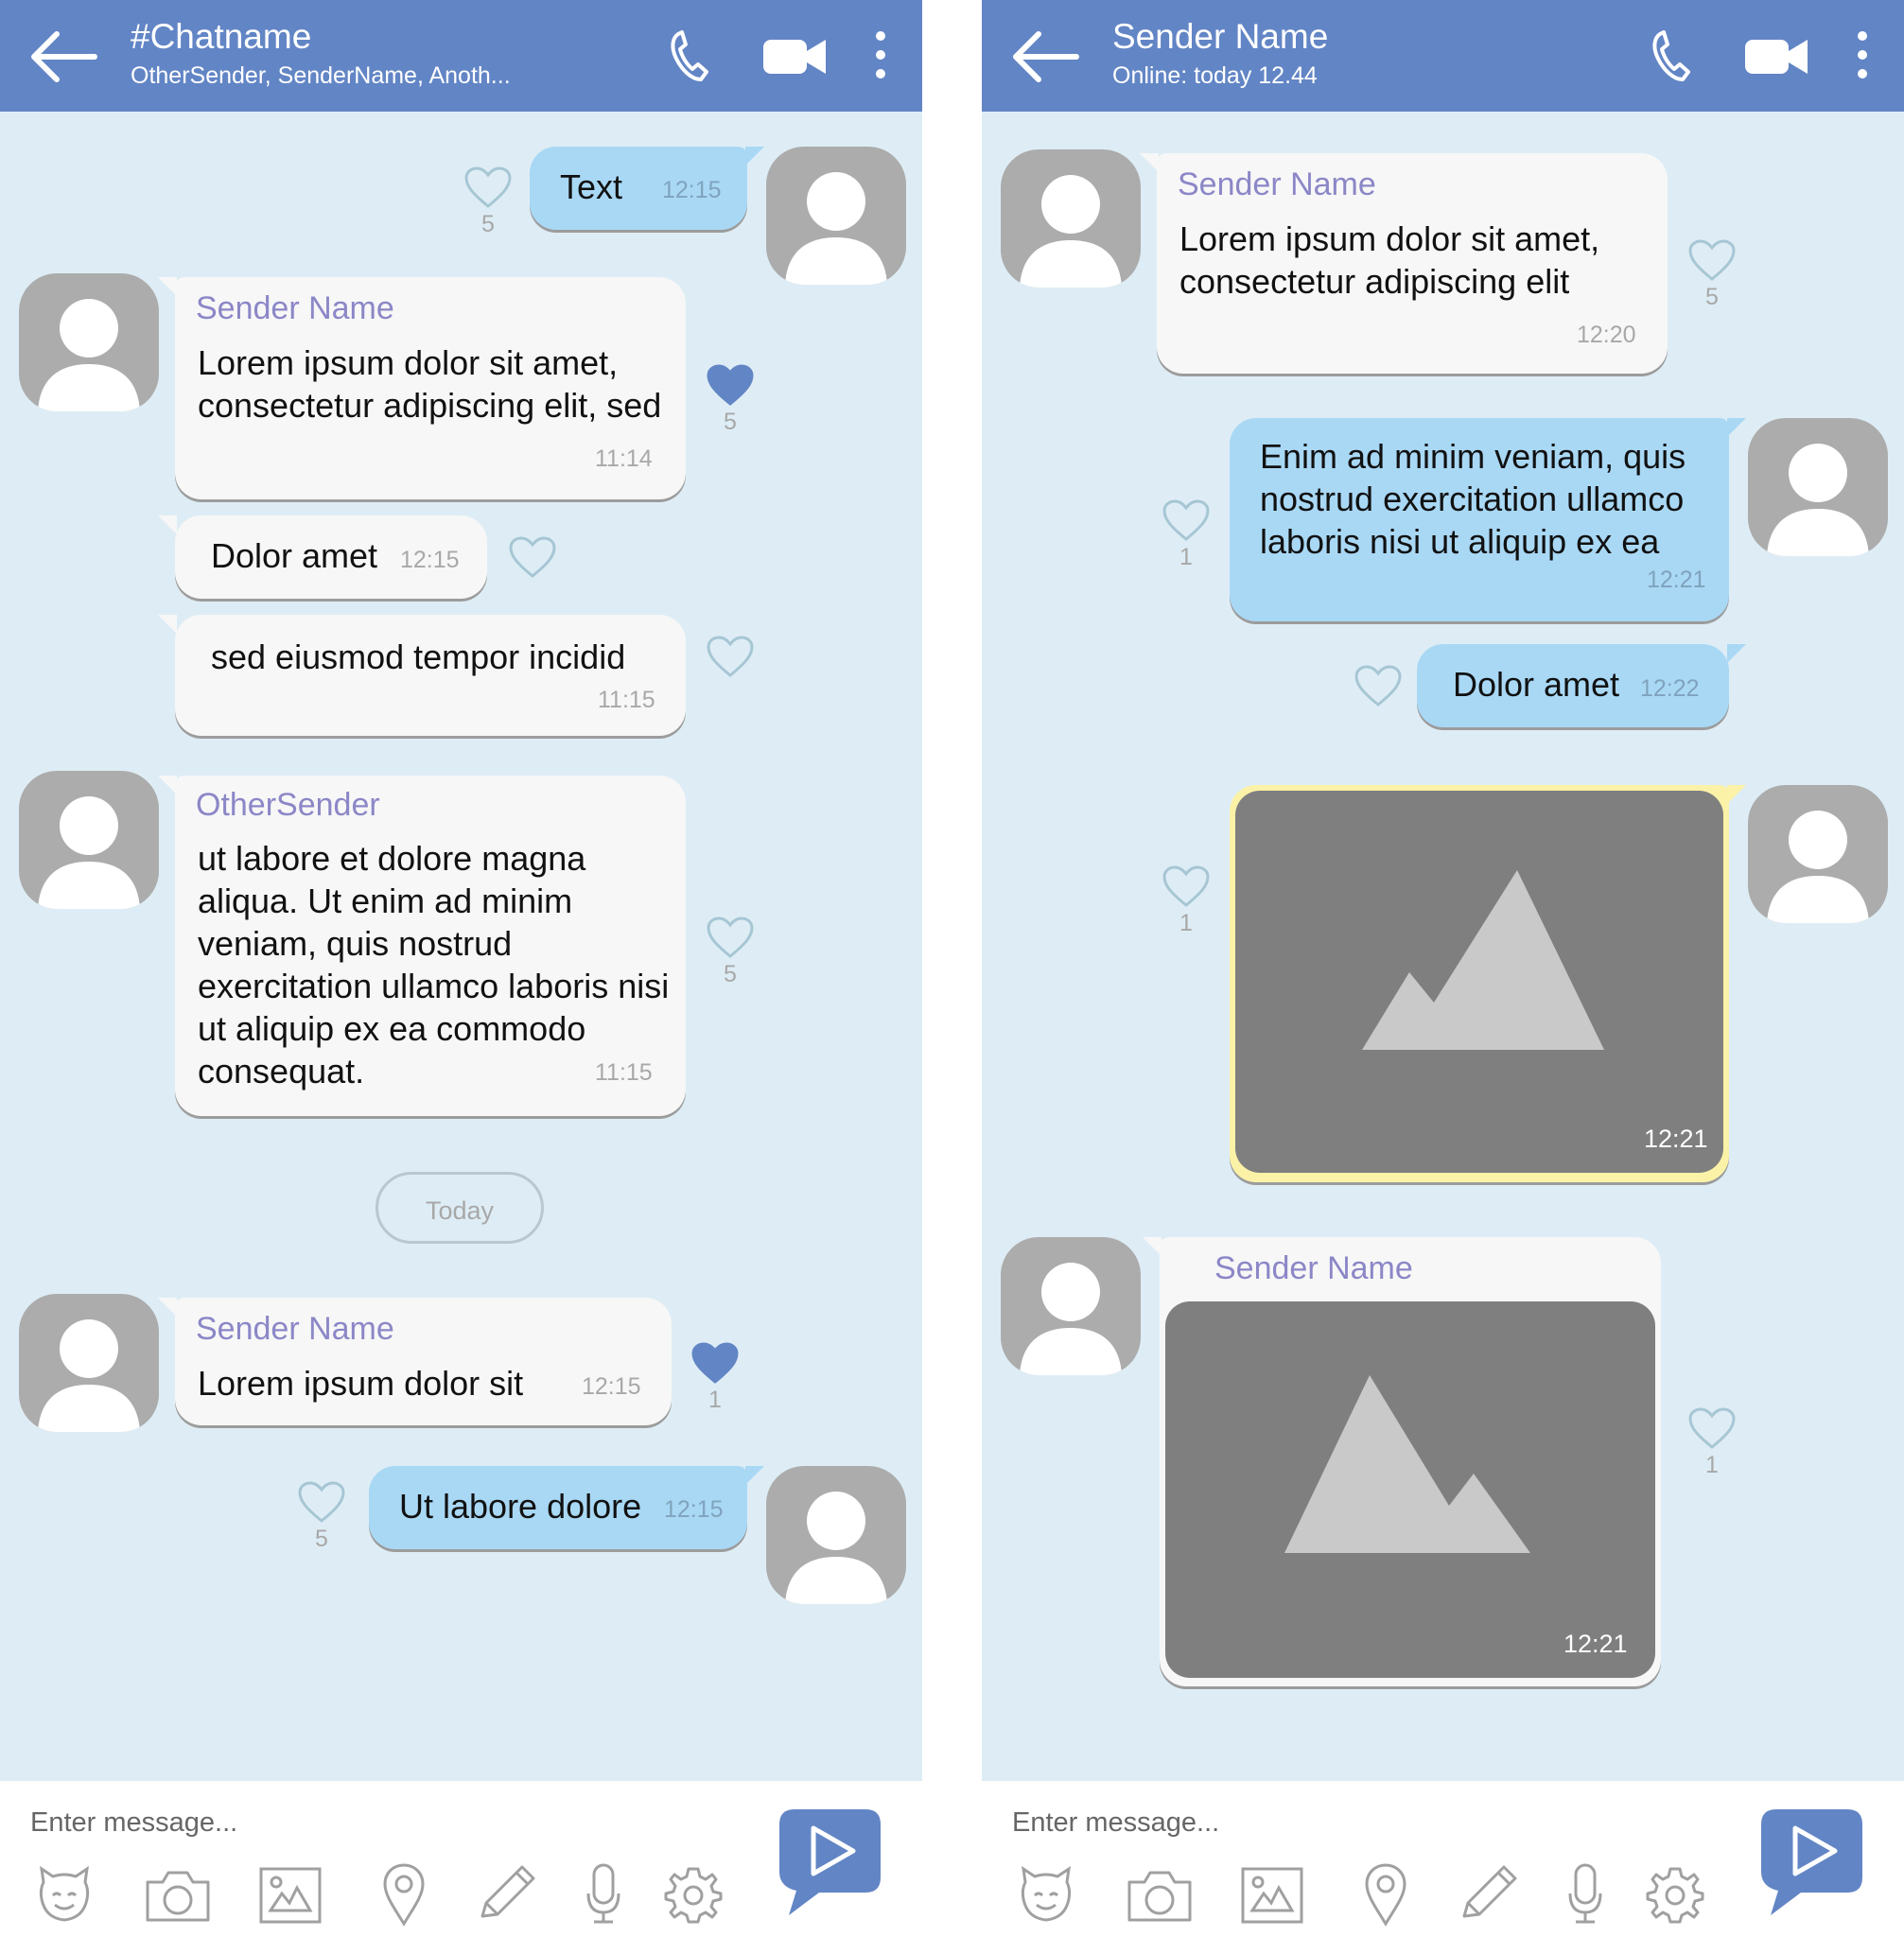 The image size is (1904, 1937). Describe the element at coordinates (1443, 56) in the screenshot. I see `chat-header: Sender Name Online: today 12.44` at that location.